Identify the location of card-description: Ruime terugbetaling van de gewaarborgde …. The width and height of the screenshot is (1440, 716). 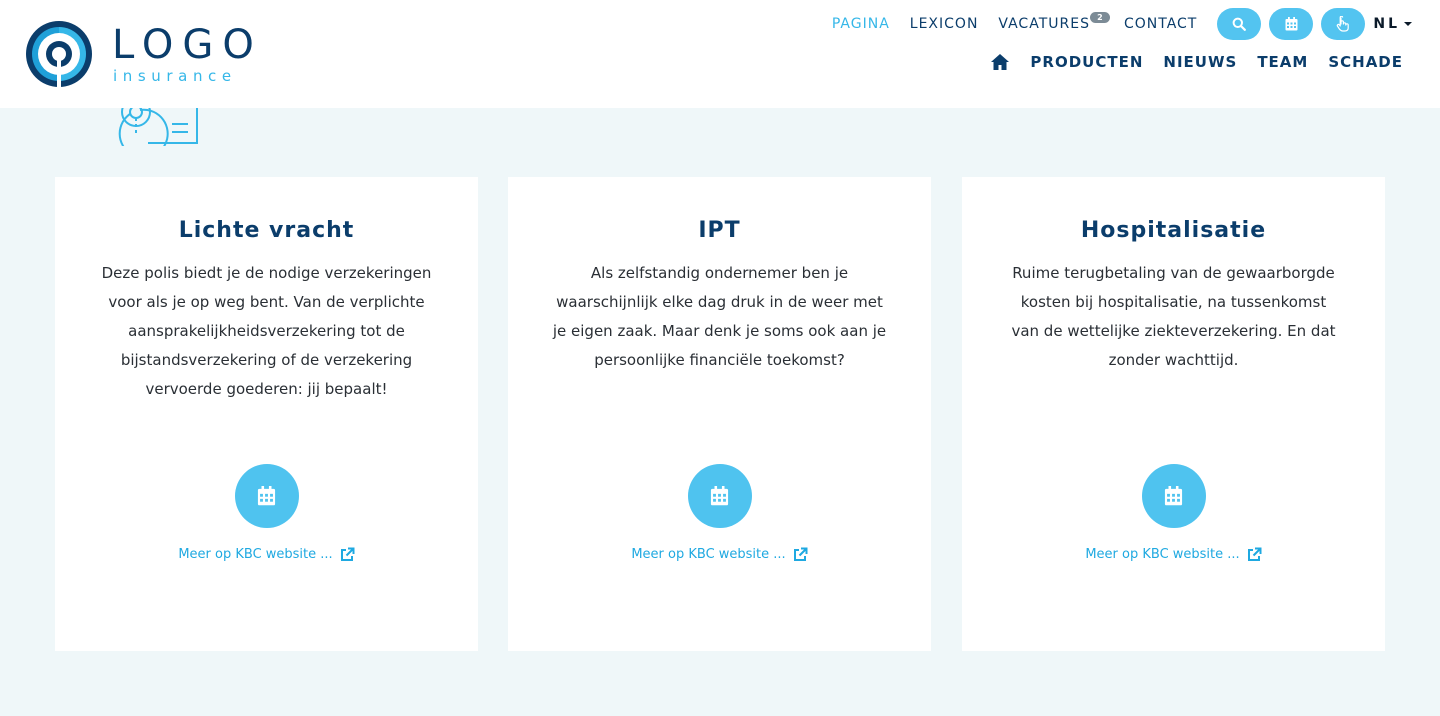
(1173, 316).